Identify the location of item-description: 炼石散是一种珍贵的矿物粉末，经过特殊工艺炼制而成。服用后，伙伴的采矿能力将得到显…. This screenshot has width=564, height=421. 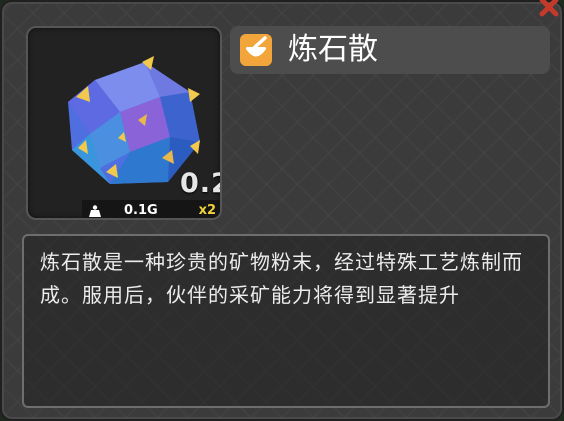
(281, 278).